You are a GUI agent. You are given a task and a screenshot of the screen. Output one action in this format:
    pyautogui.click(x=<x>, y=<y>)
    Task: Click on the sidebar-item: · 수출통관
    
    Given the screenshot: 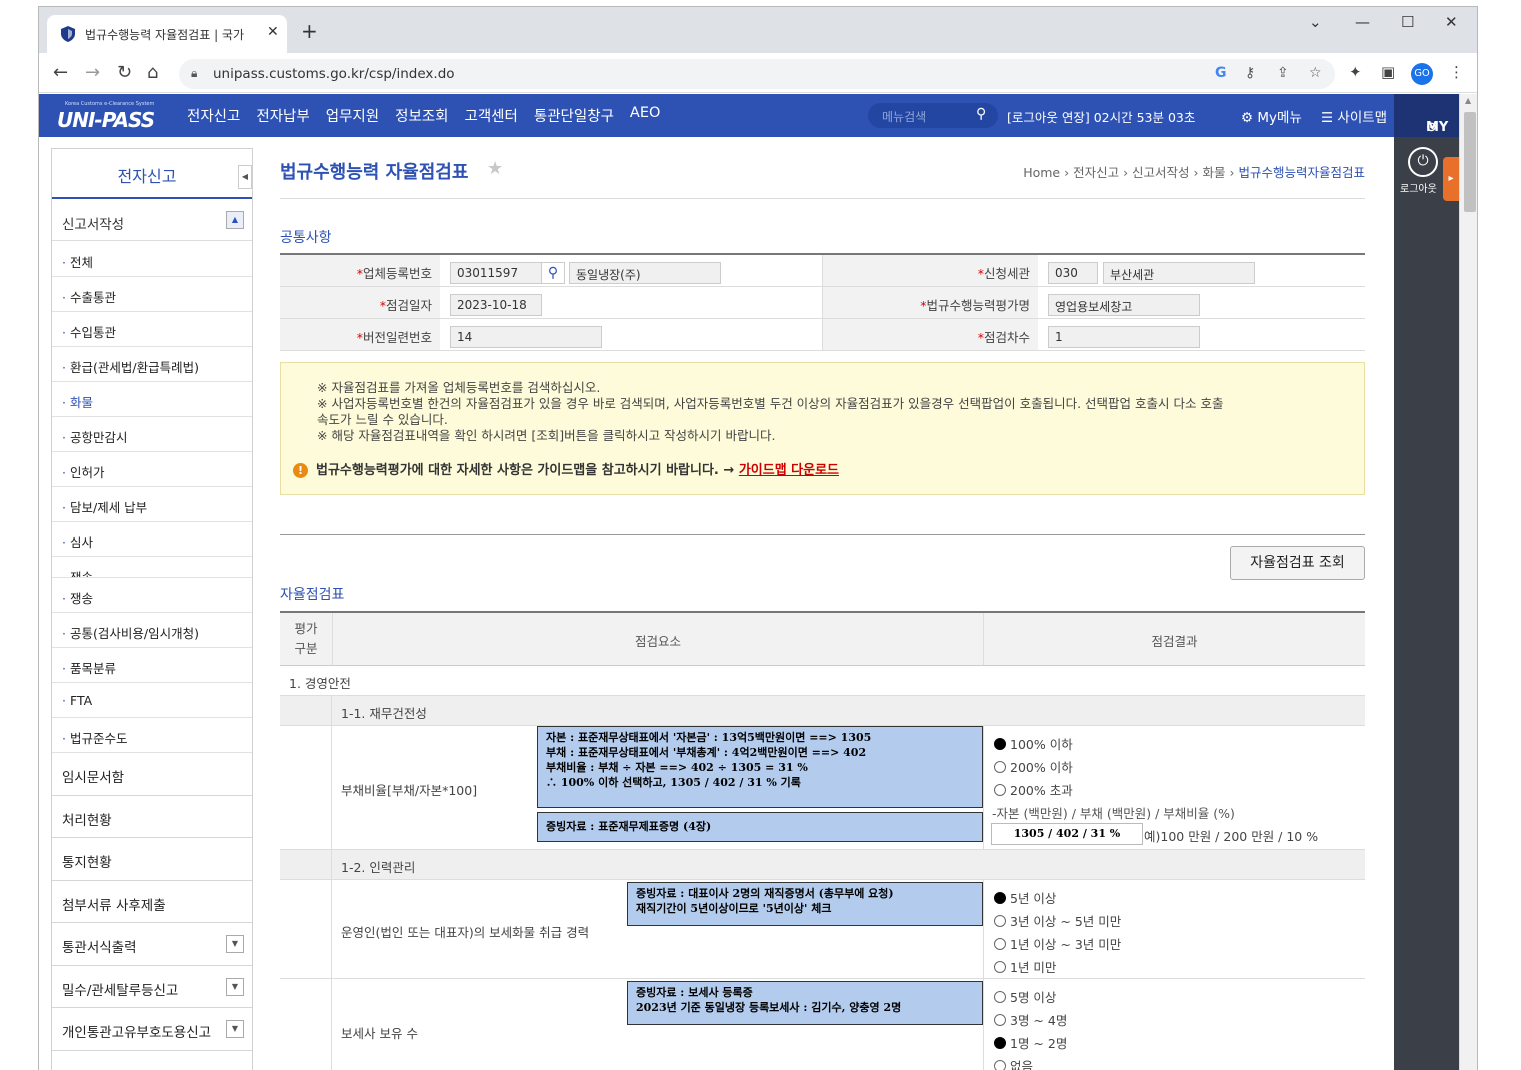 What is the action you would take?
    pyautogui.click(x=152, y=294)
    